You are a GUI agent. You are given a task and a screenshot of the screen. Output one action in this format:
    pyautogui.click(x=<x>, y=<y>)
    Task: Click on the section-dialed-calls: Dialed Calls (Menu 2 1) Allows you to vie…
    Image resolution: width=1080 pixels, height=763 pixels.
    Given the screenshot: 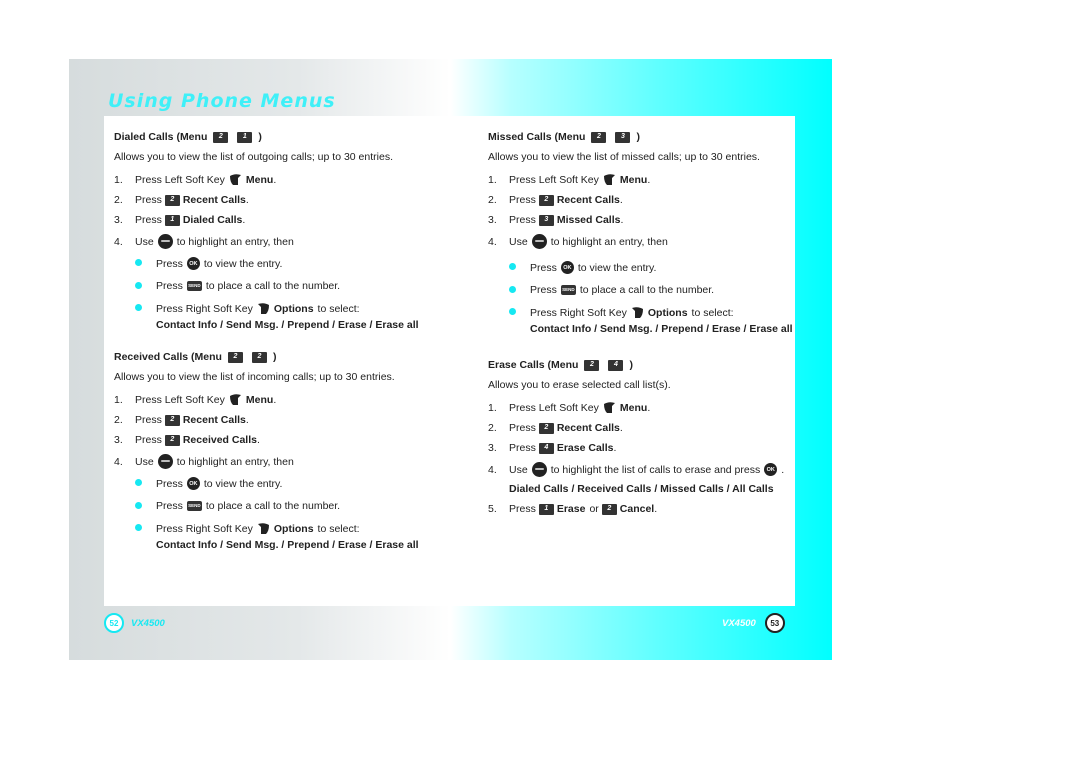 What is the action you would take?
    pyautogui.click(x=279, y=231)
    